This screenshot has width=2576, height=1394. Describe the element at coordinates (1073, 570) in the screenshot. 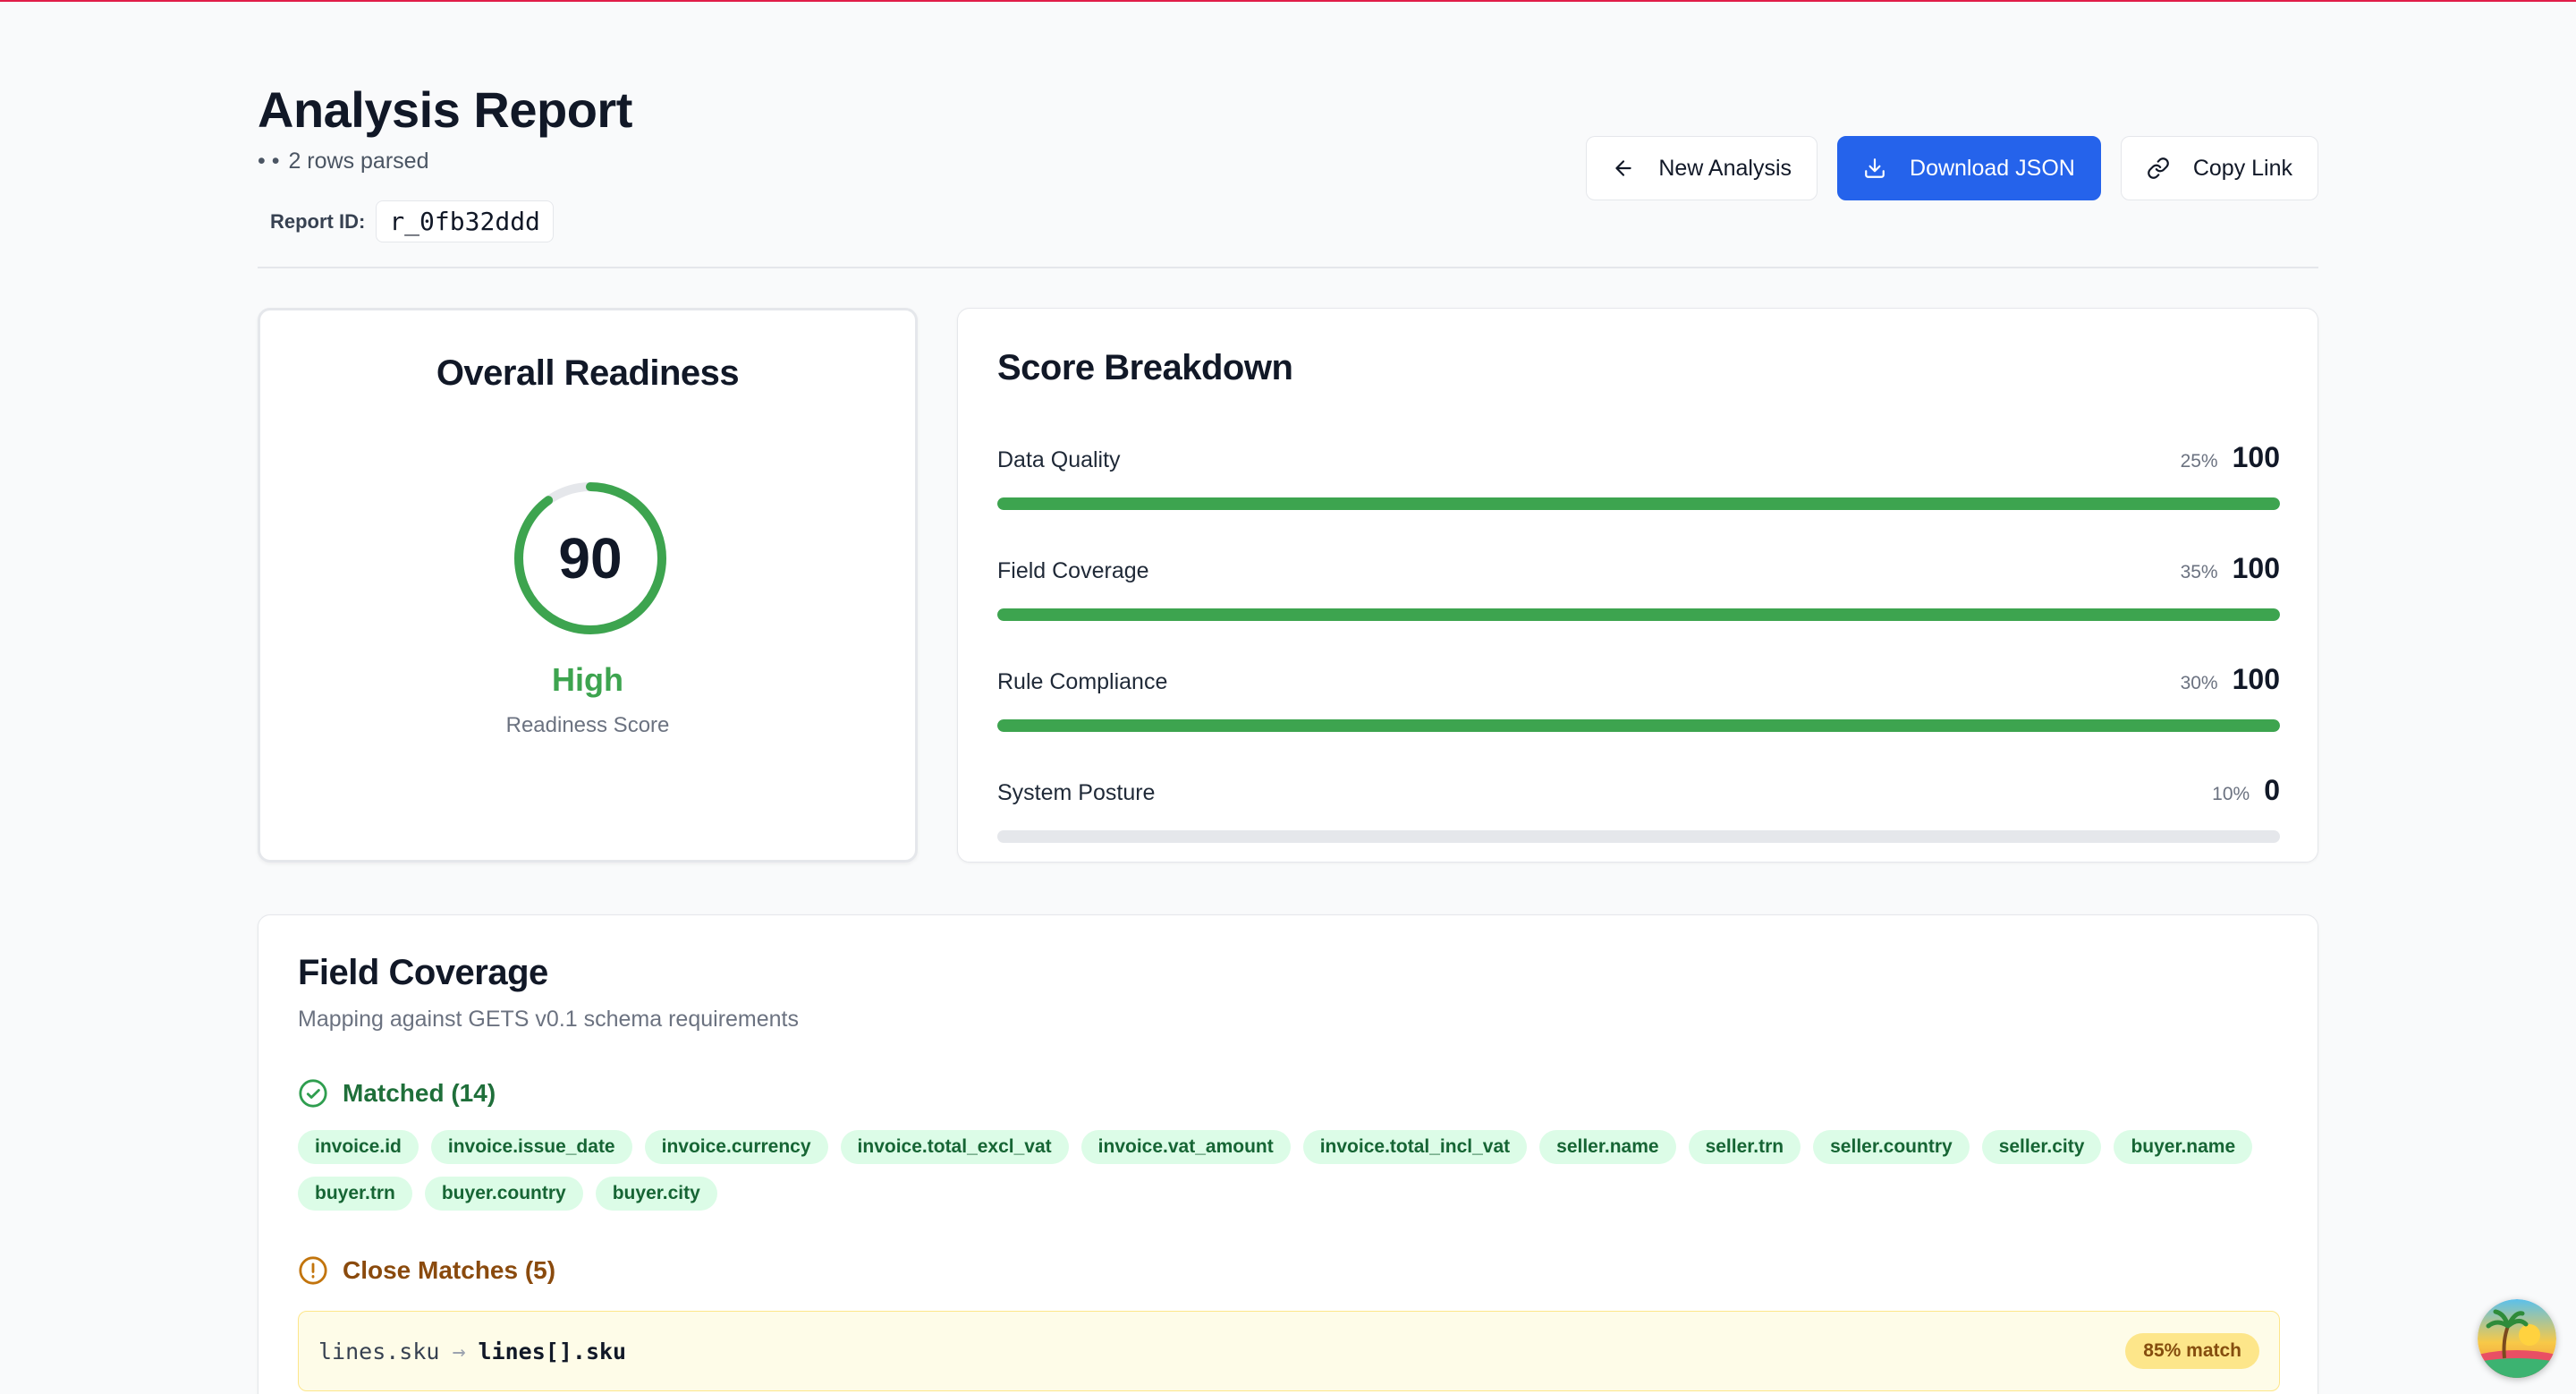

I see `metric-name: Field Coverage` at that location.